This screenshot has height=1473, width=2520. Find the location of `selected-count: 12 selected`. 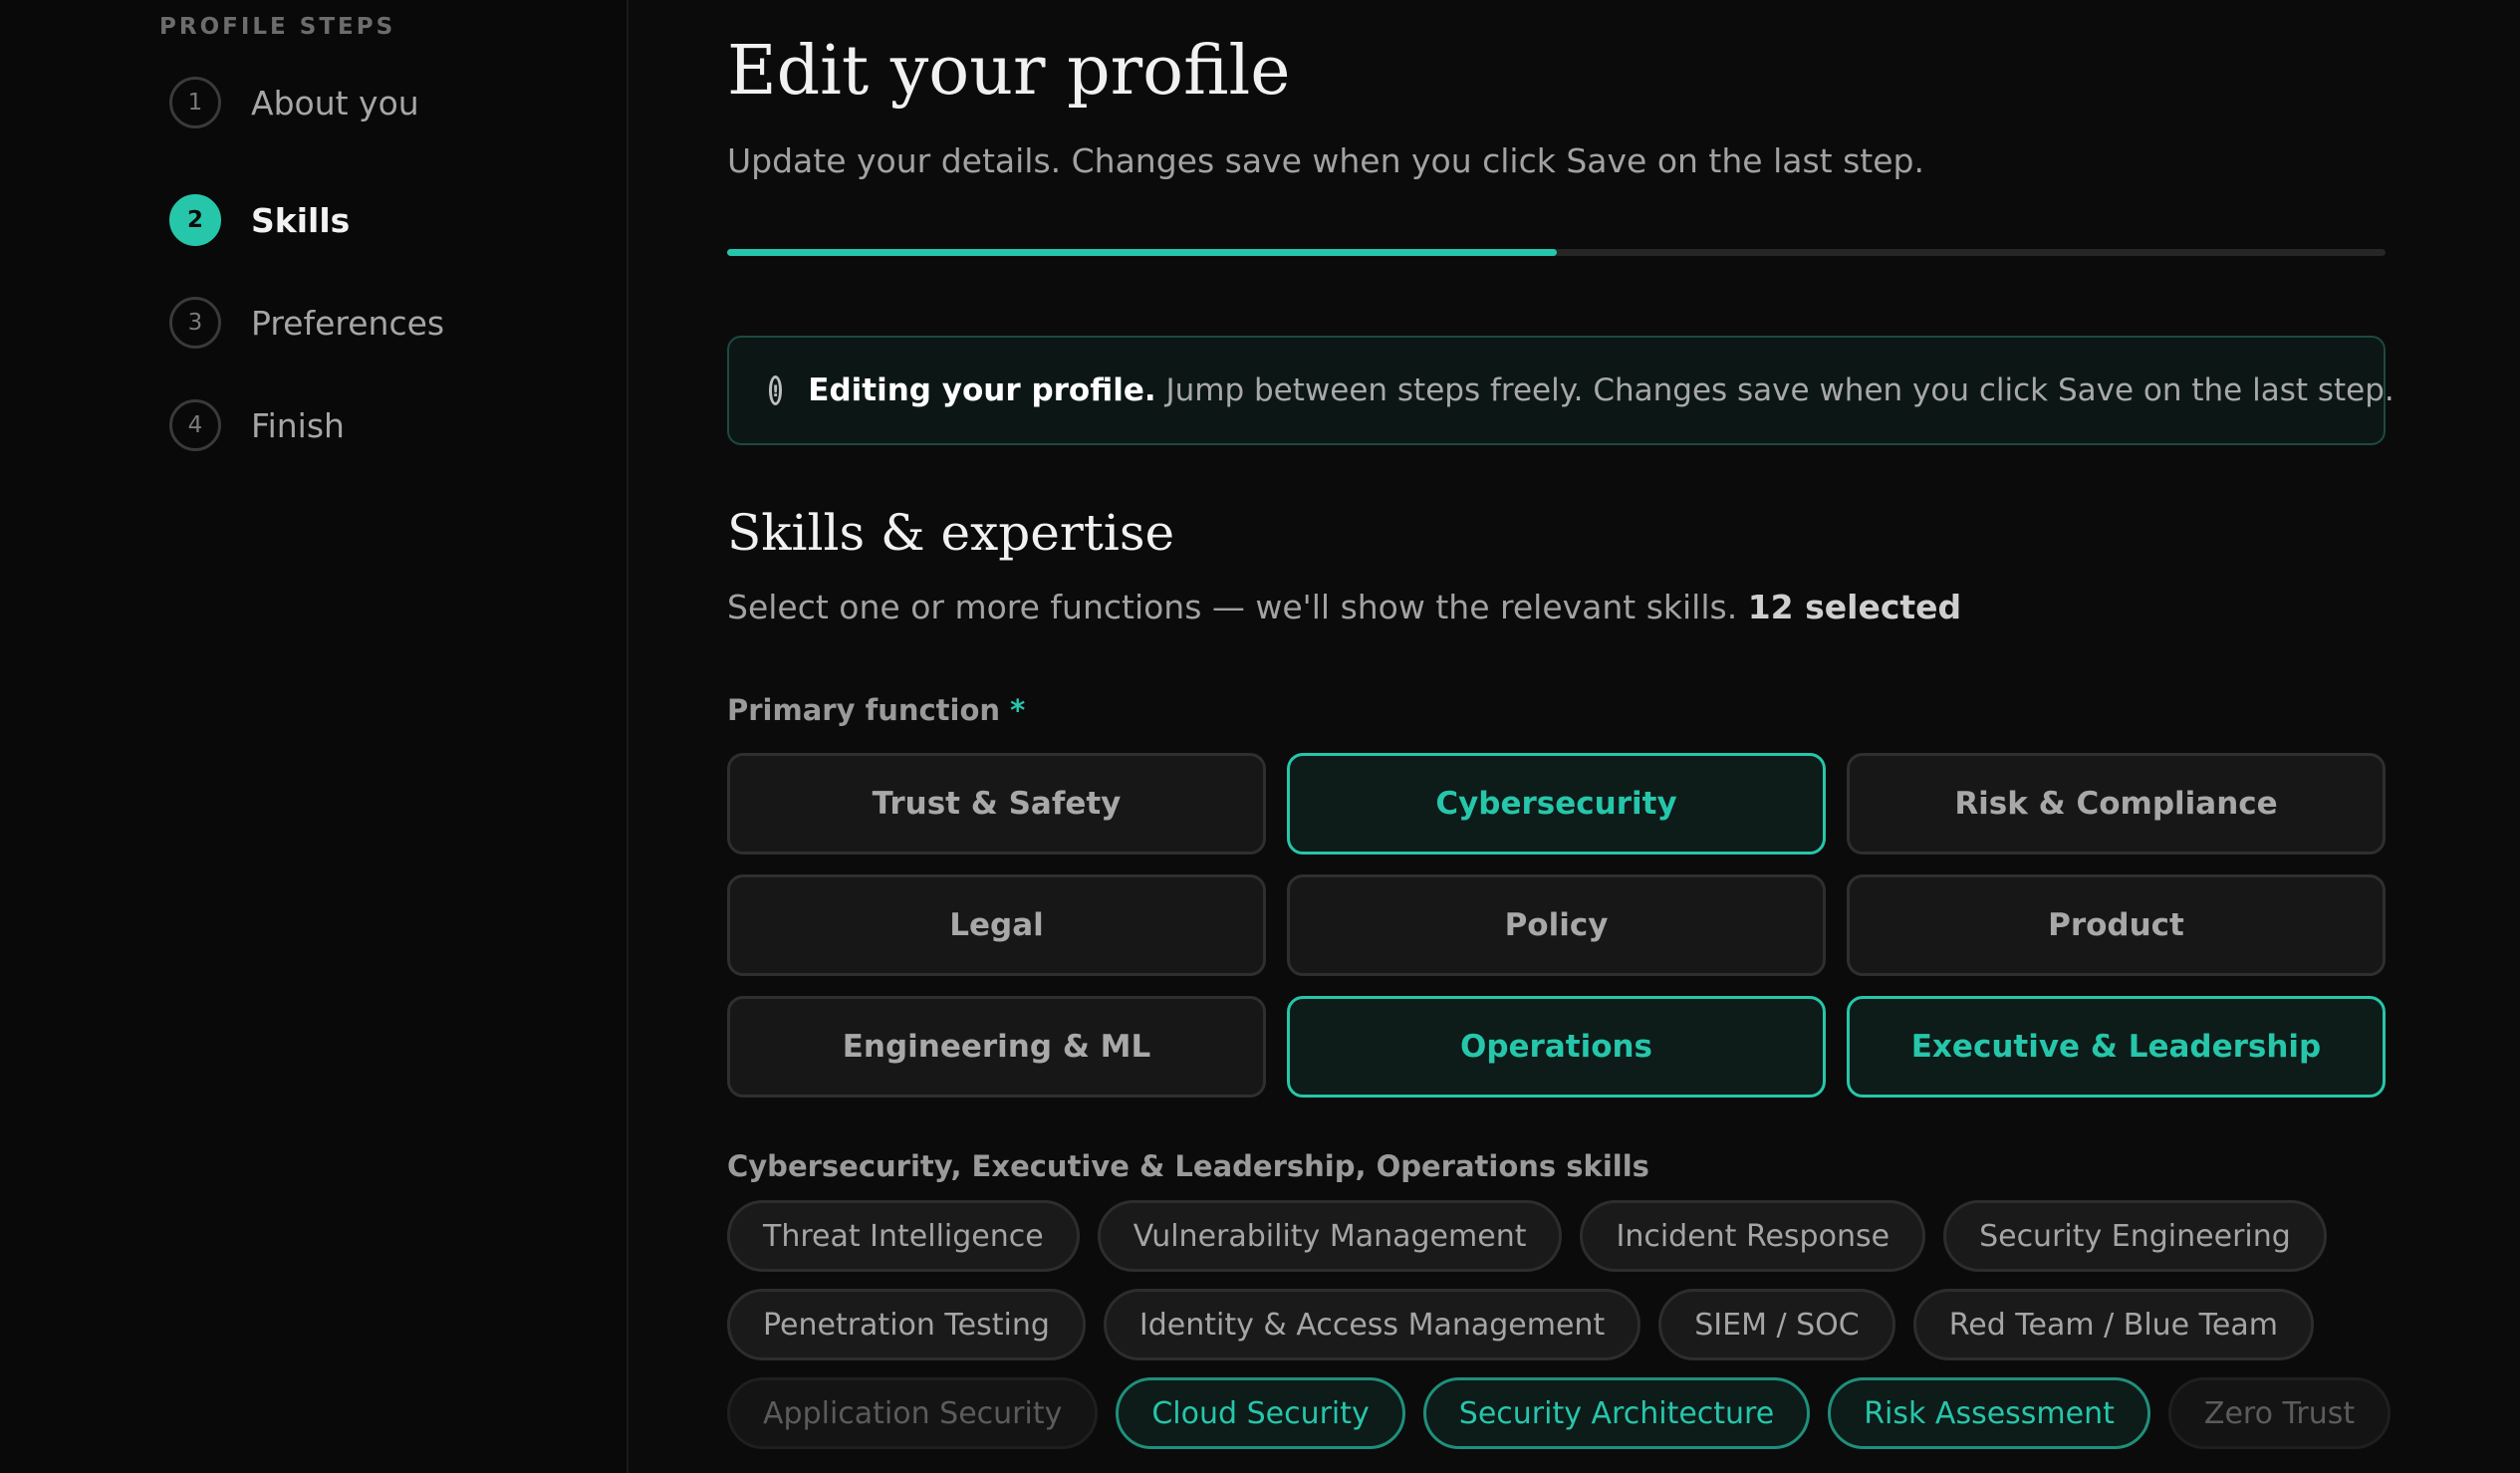

selected-count: 12 selected is located at coordinates (1854, 607).